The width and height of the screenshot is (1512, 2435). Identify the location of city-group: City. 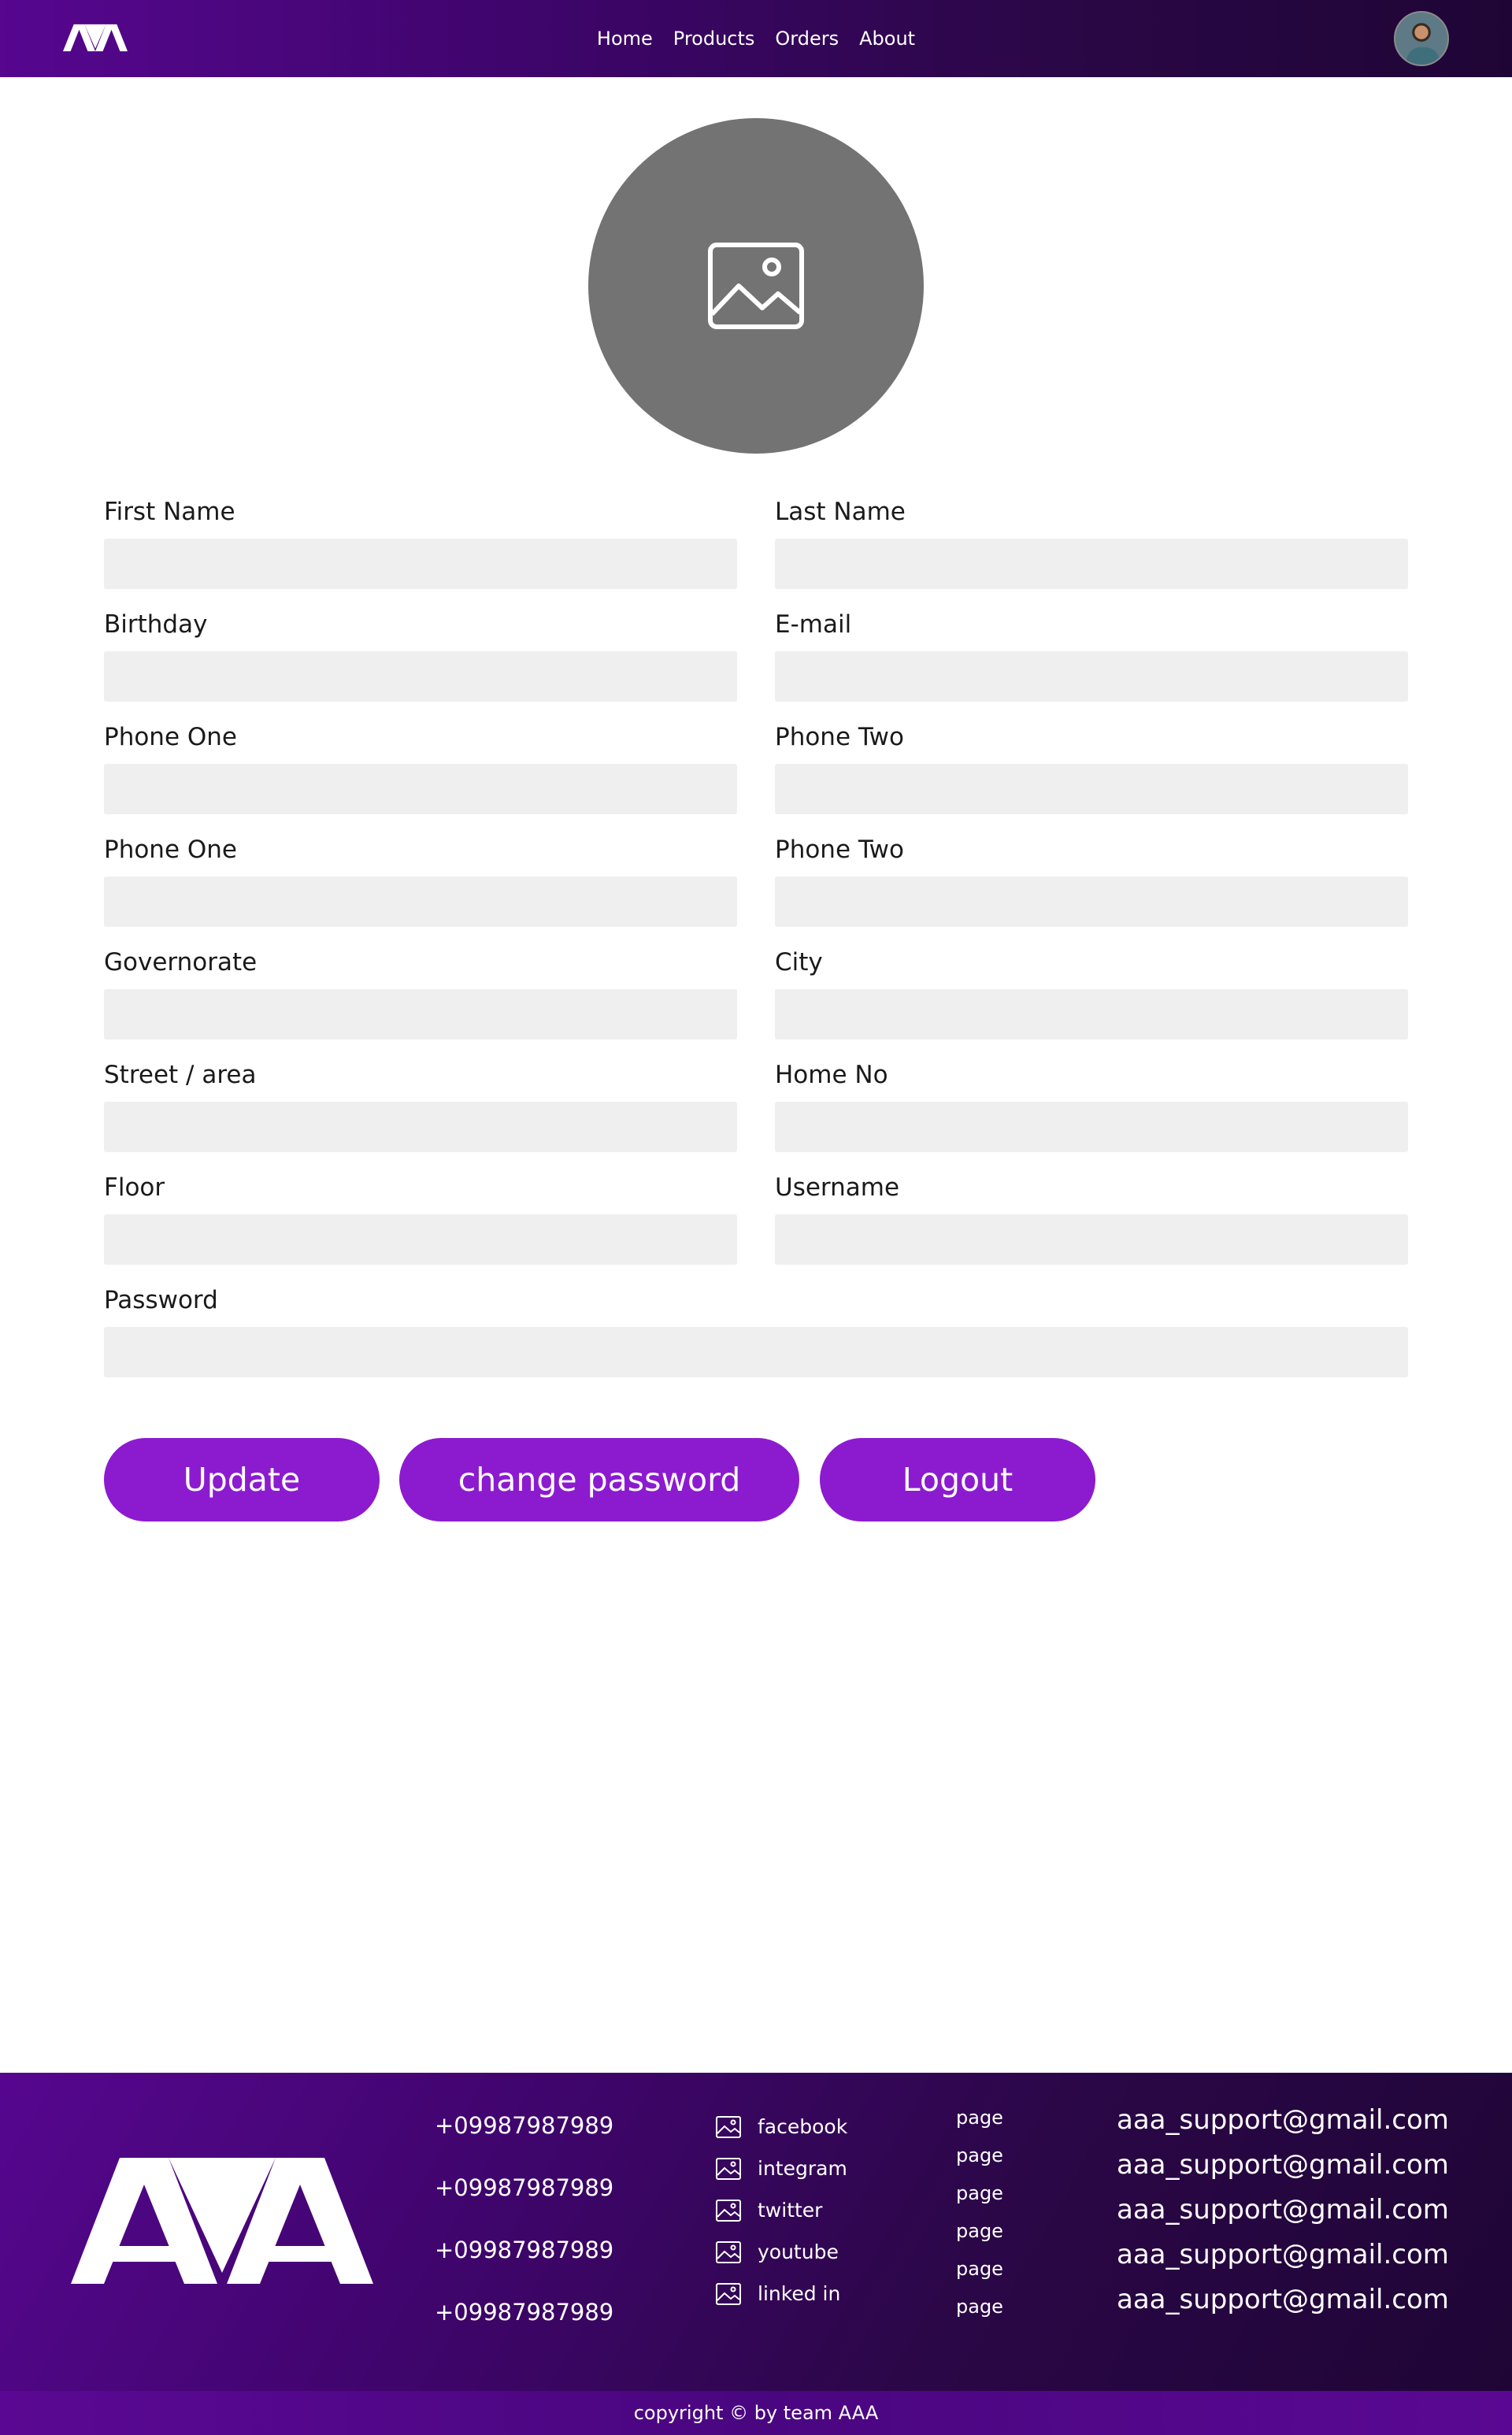
(1091, 993).